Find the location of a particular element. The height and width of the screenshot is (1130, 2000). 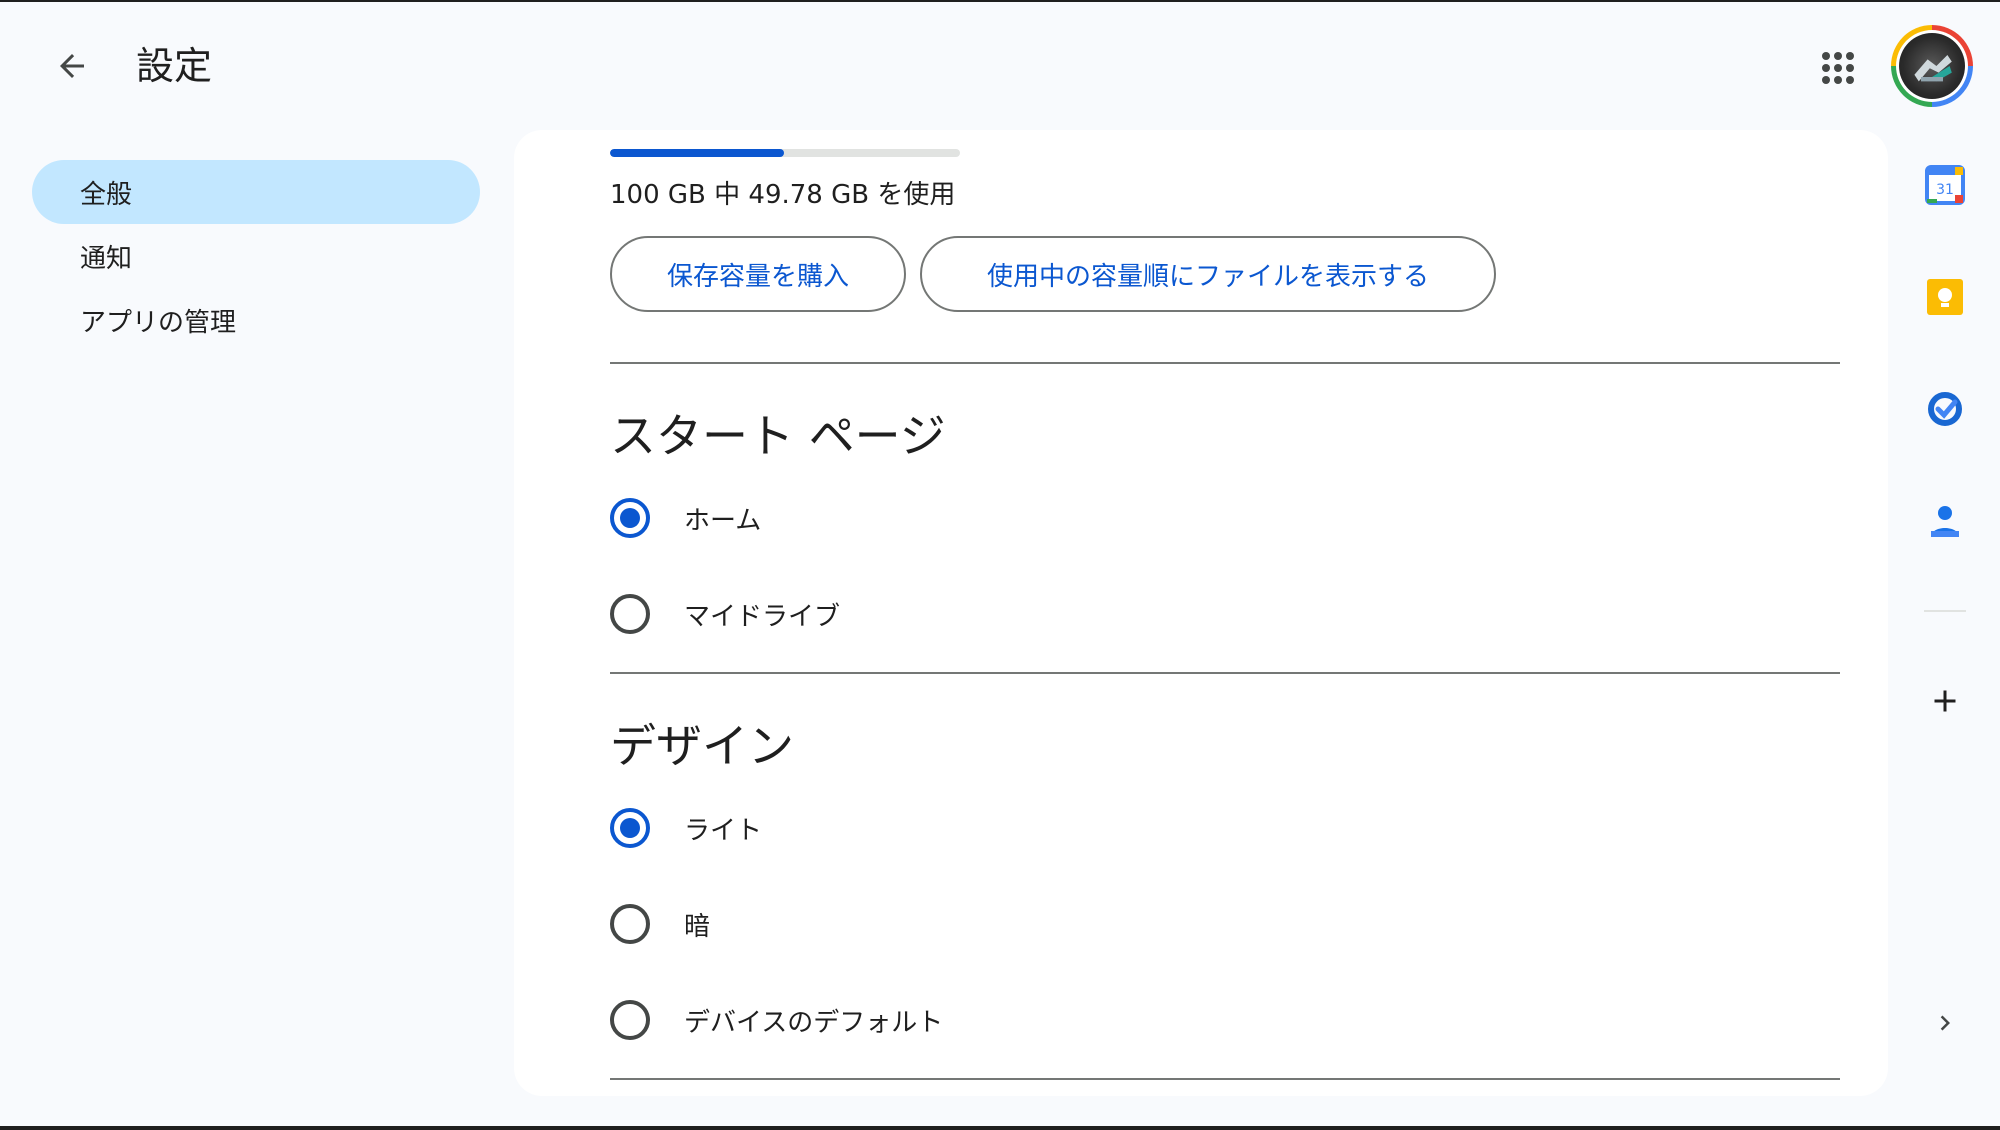

sidebar-item-label: 通知 is located at coordinates (106, 258).